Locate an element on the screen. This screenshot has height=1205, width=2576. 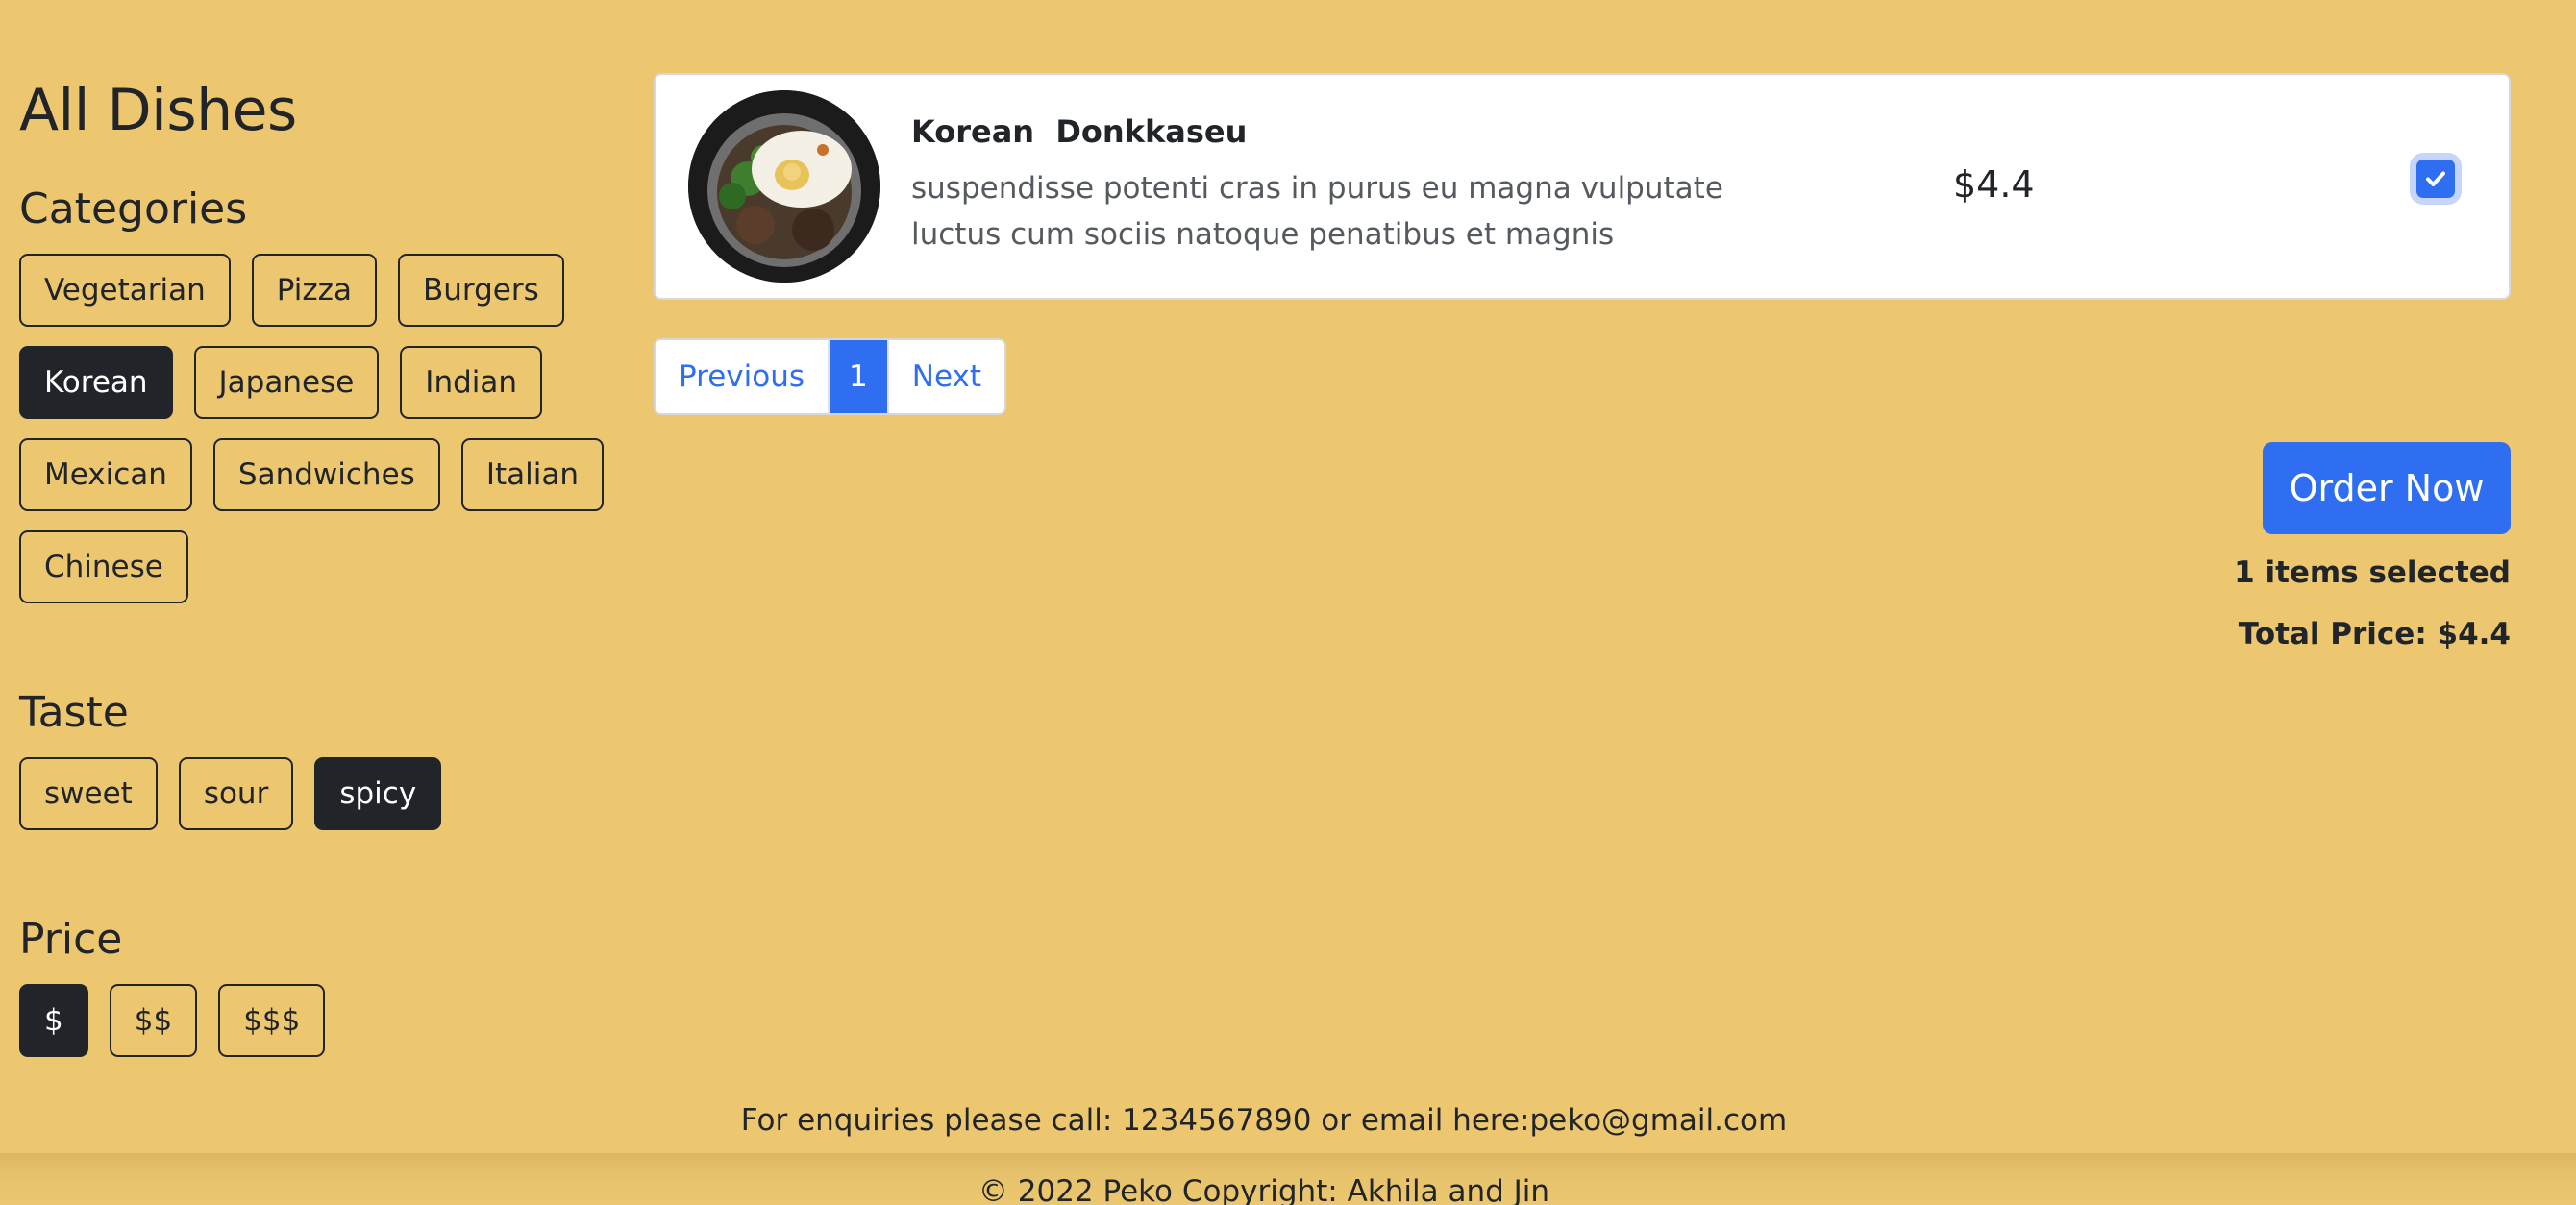
previous-page-button: Previous is located at coordinates (743, 377).